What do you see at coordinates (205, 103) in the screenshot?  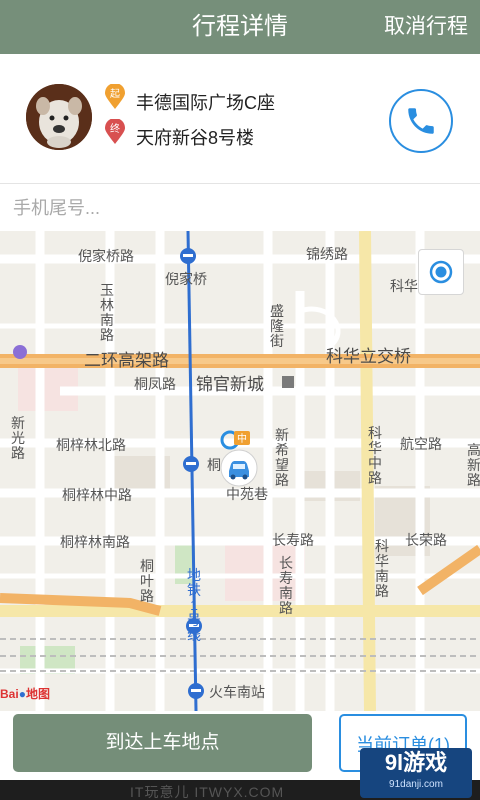 I see `start-address: 丰德国际广场C座` at bounding box center [205, 103].